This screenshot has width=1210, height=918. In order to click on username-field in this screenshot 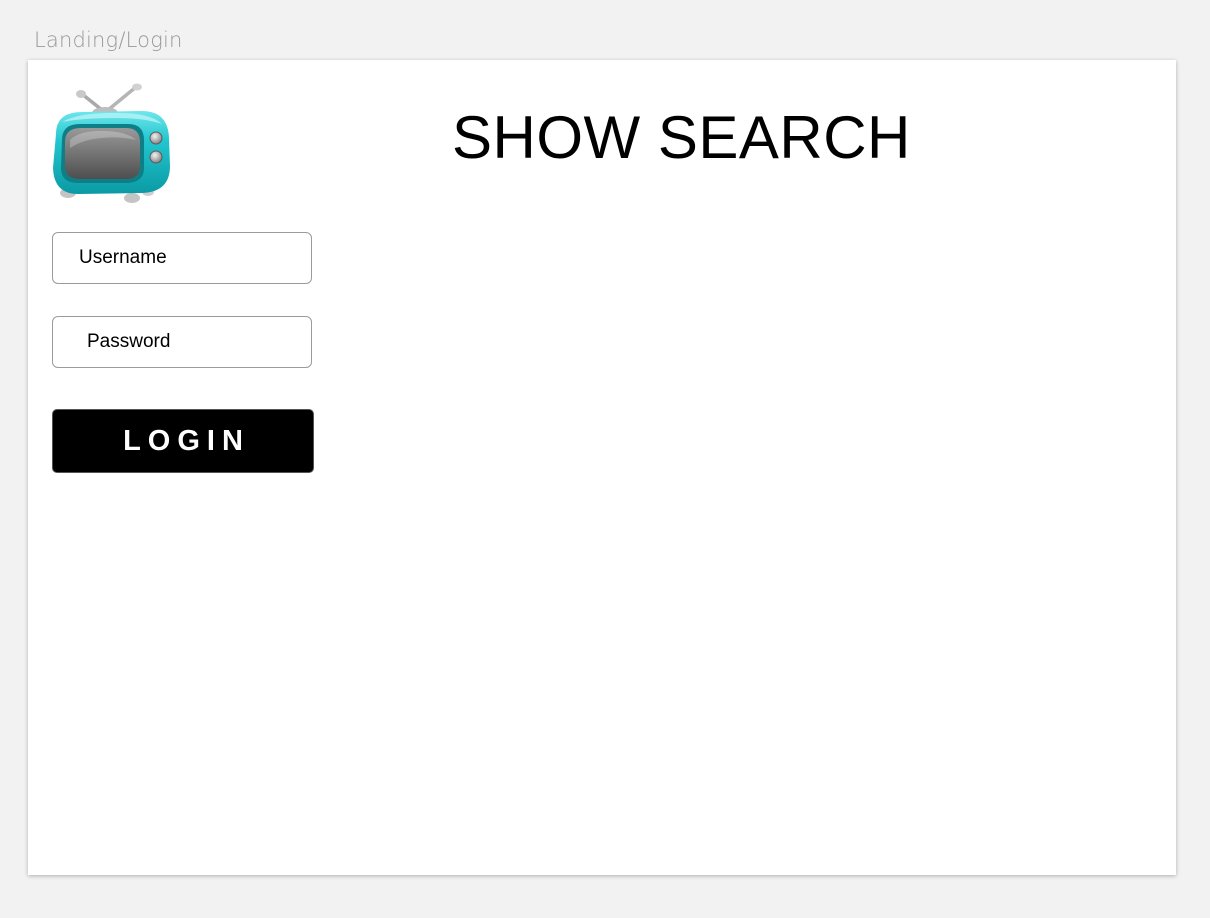, I will do `click(182, 258)`.